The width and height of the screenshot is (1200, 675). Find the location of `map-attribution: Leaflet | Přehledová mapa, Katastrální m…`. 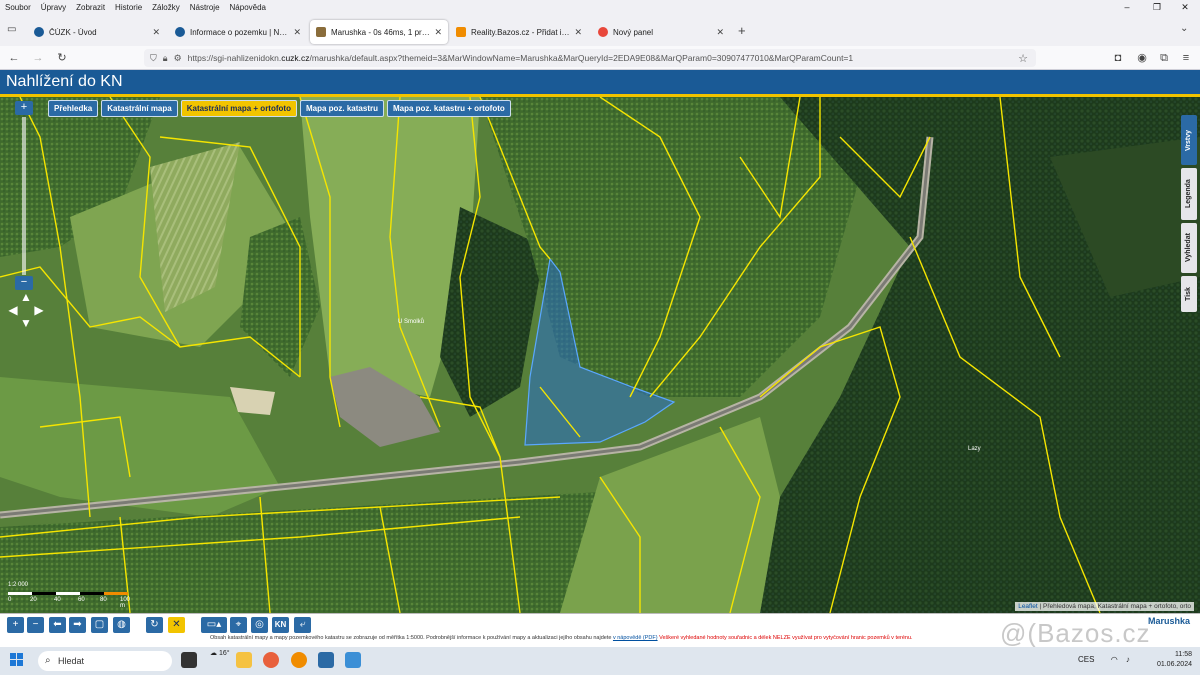

map-attribution: Leaflet | Přehledová mapa, Katastrální m… is located at coordinates (1104, 606).